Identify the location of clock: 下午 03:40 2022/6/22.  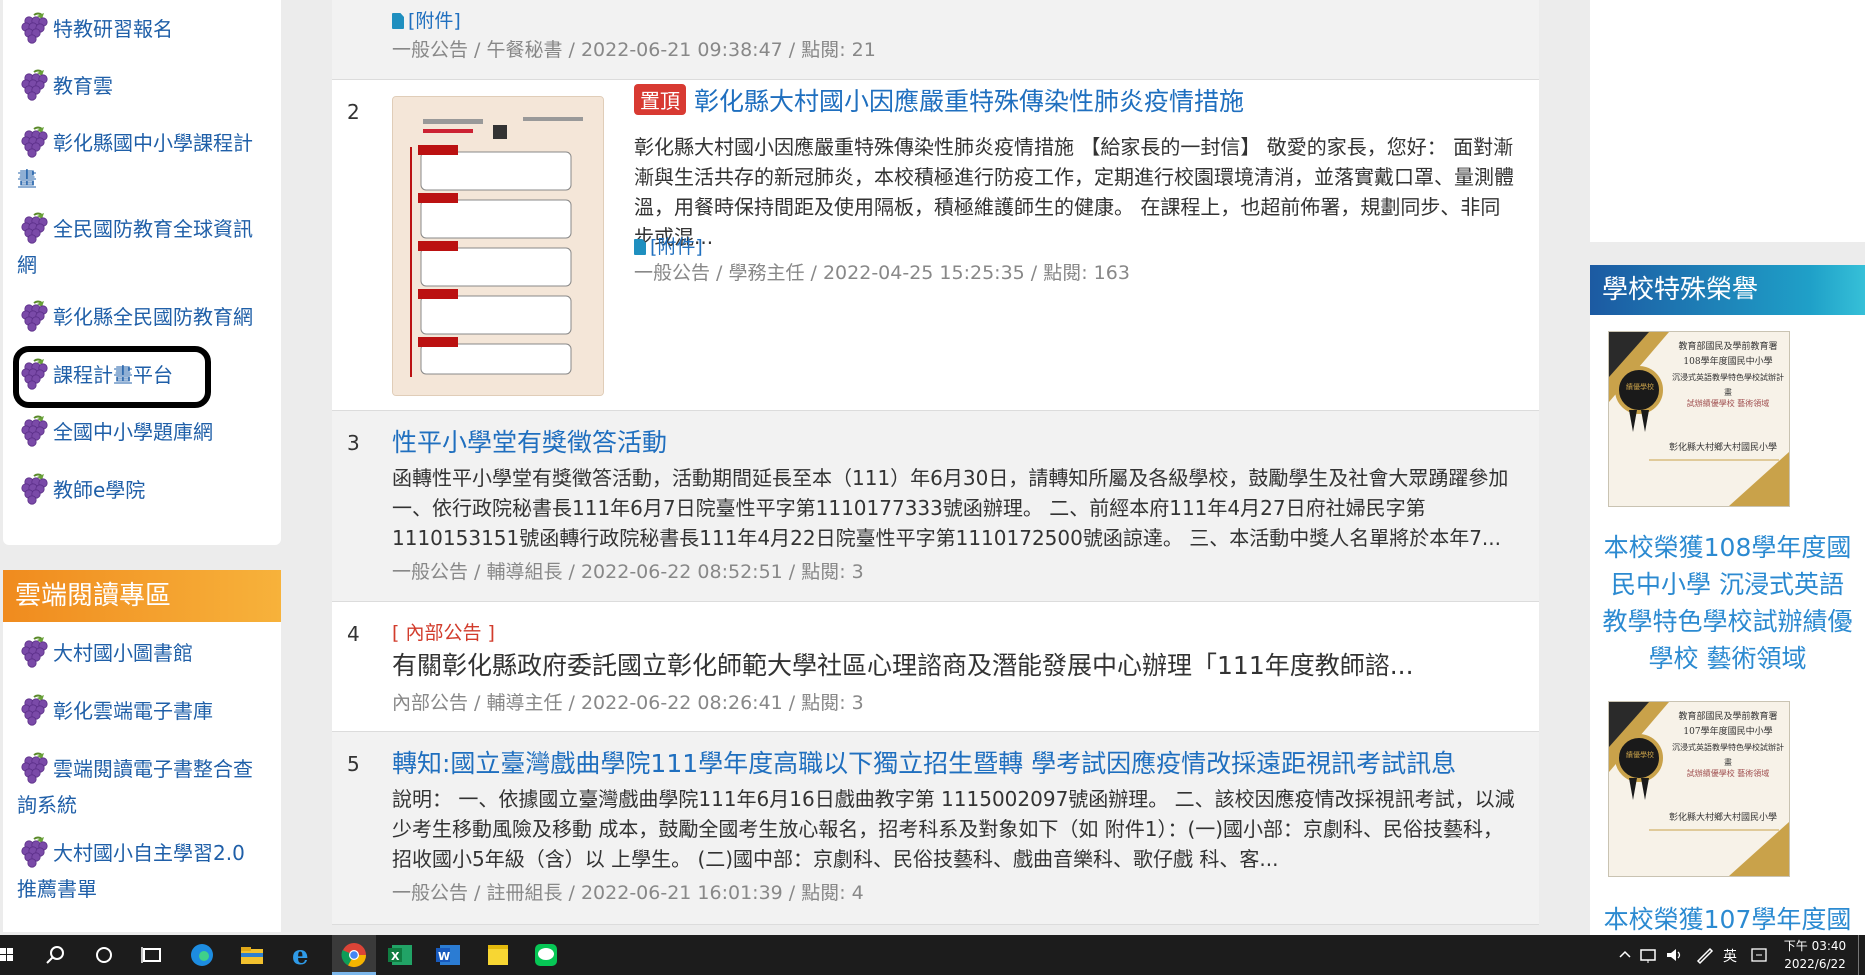
(1815, 955).